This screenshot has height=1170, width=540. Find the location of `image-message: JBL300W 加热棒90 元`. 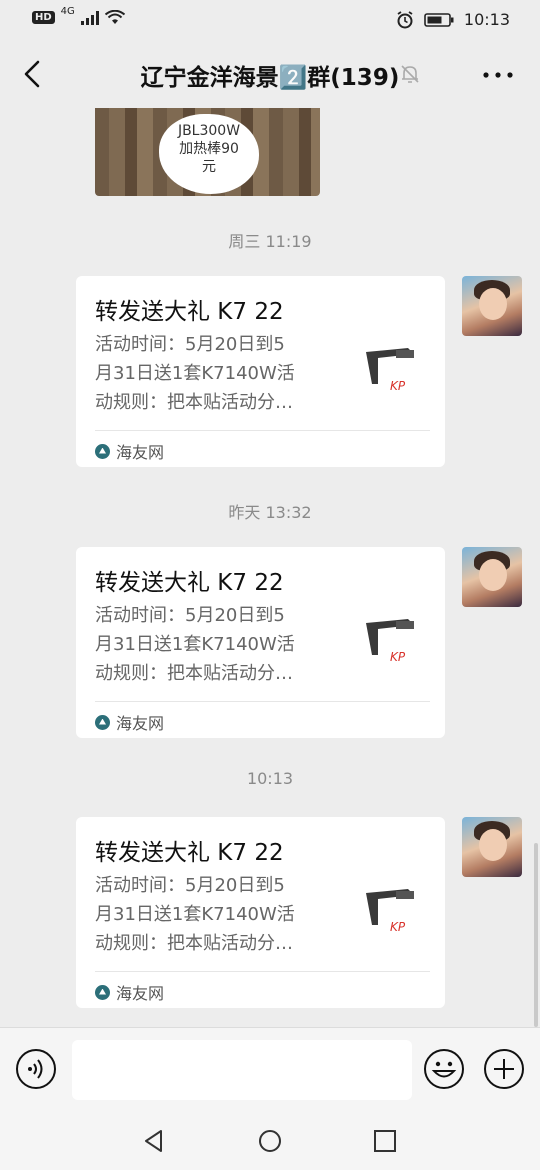

image-message: JBL300W 加热棒90 元 is located at coordinates (207, 152).